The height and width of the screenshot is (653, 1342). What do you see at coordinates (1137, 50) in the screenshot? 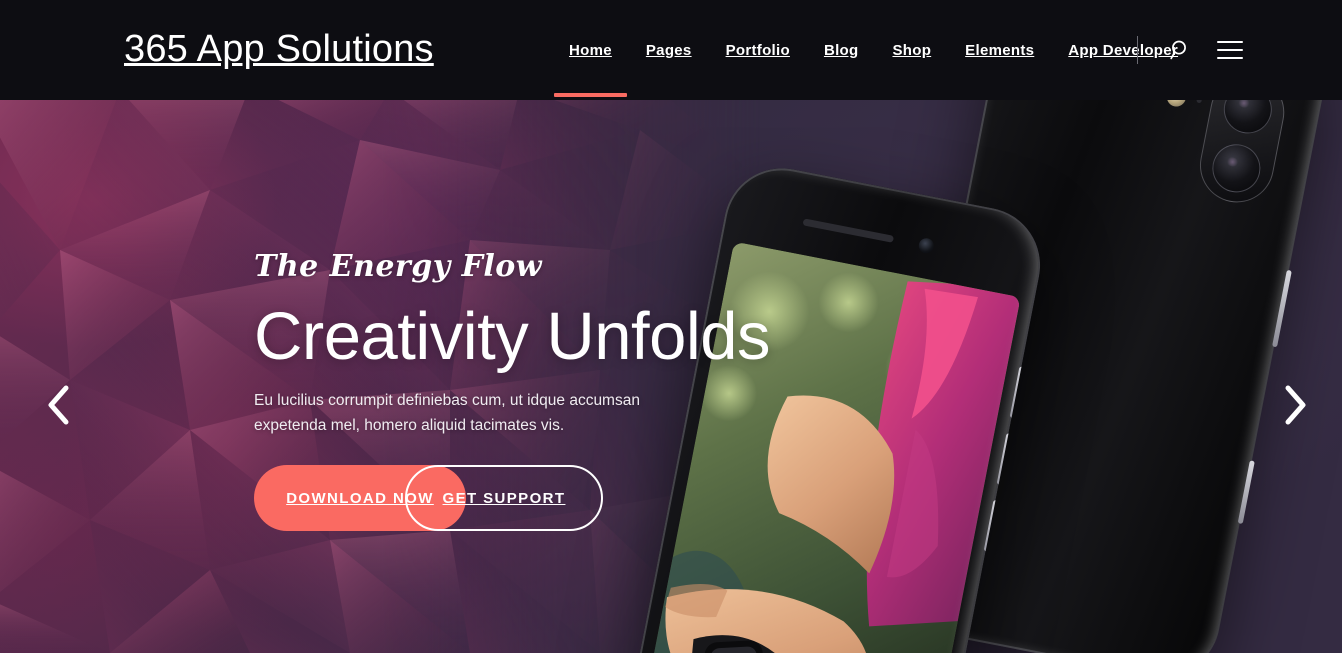
I see `header-divider` at bounding box center [1137, 50].